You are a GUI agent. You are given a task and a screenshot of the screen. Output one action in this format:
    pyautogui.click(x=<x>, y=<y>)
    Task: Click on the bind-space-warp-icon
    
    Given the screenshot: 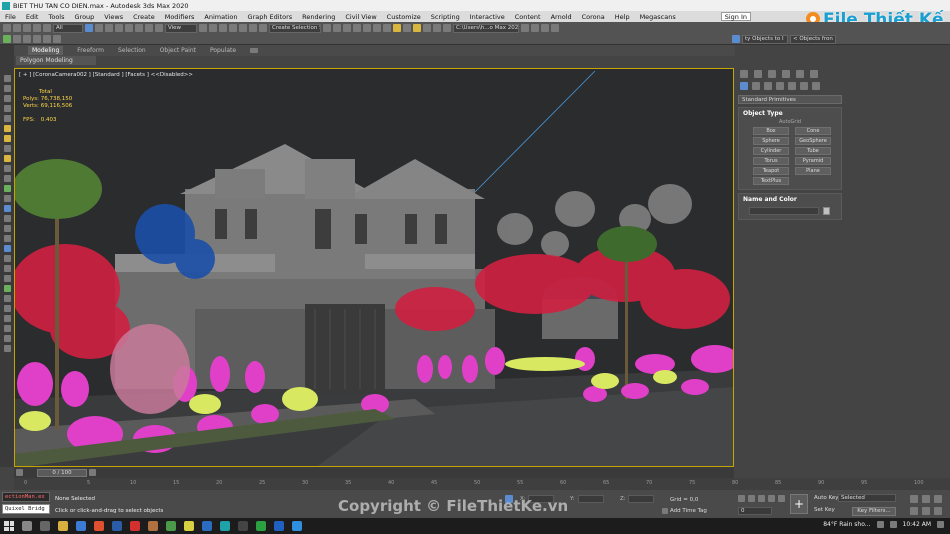 What is the action you would take?
    pyautogui.click(x=47, y=28)
    